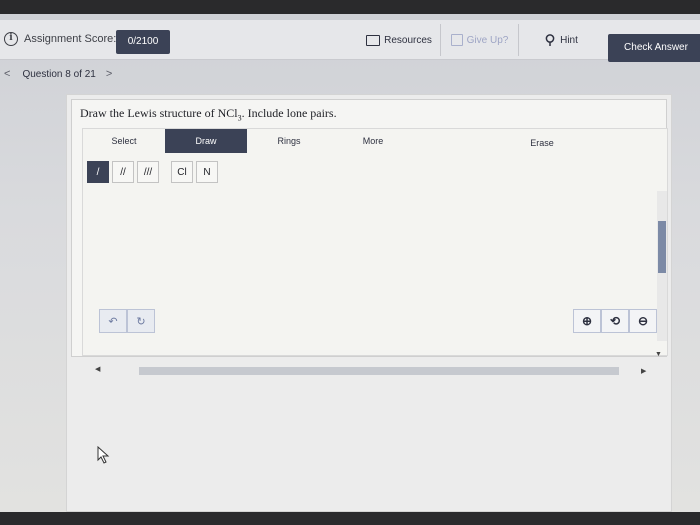 Image resolution: width=700 pixels, height=525 pixels. What do you see at coordinates (289, 141) in the screenshot?
I see `tab-rings: Rings` at bounding box center [289, 141].